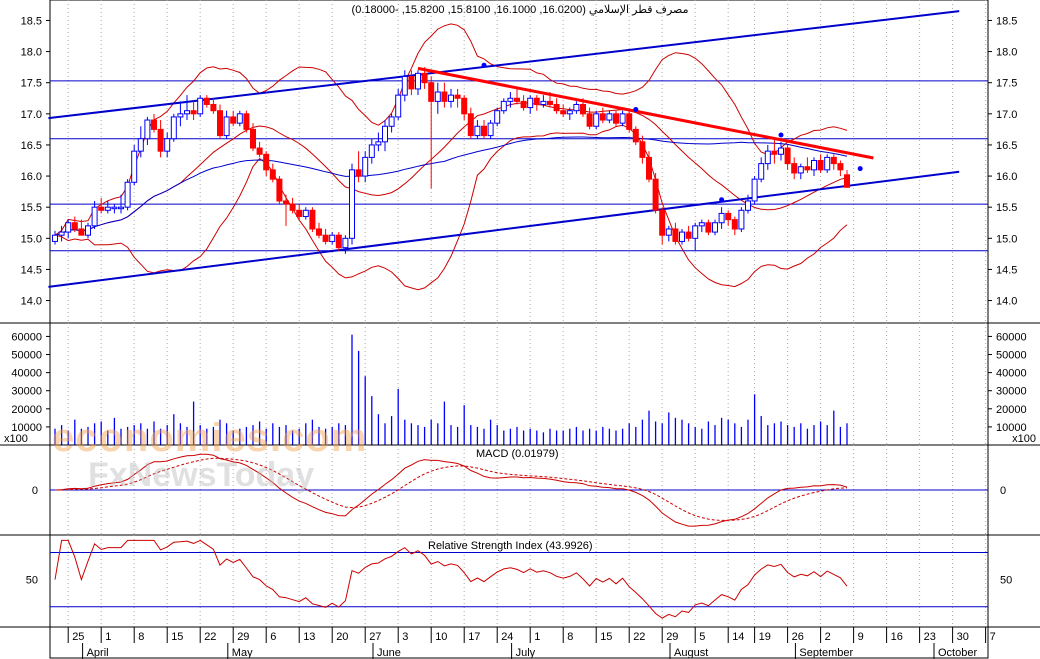 The width and height of the screenshot is (1040, 659). Describe the element at coordinates (35, 491) in the screenshot. I see `macd-tick-left: 0` at that location.